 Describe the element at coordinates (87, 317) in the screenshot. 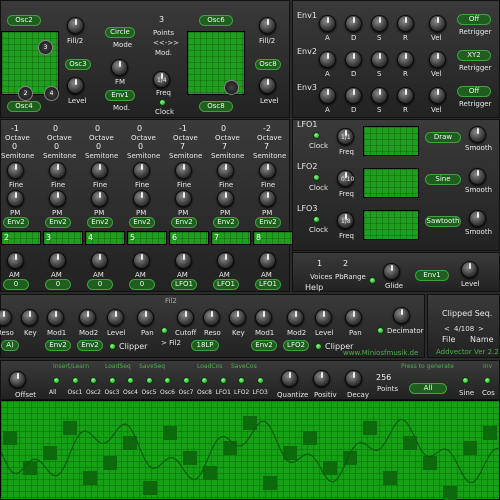

I see `f1-mod2-knob` at that location.